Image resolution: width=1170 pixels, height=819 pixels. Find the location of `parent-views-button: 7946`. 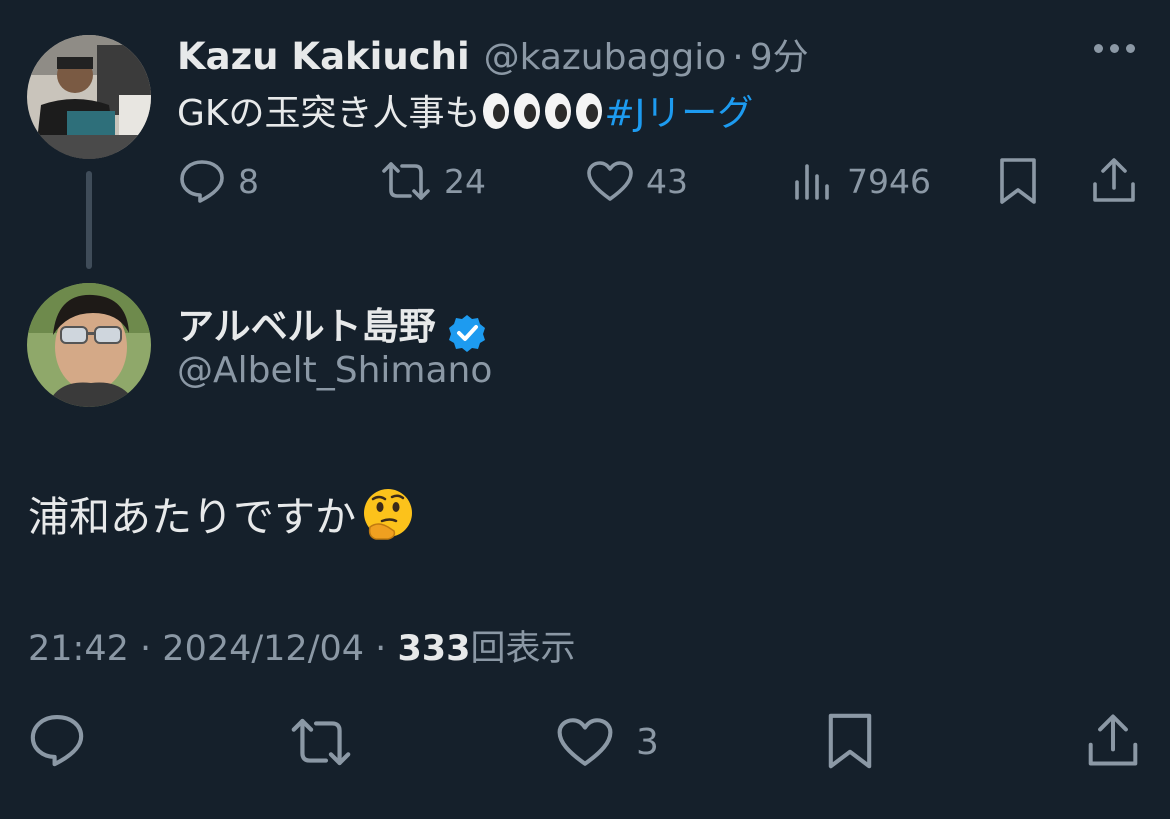

parent-views-button: 7946 is located at coordinates (862, 181).